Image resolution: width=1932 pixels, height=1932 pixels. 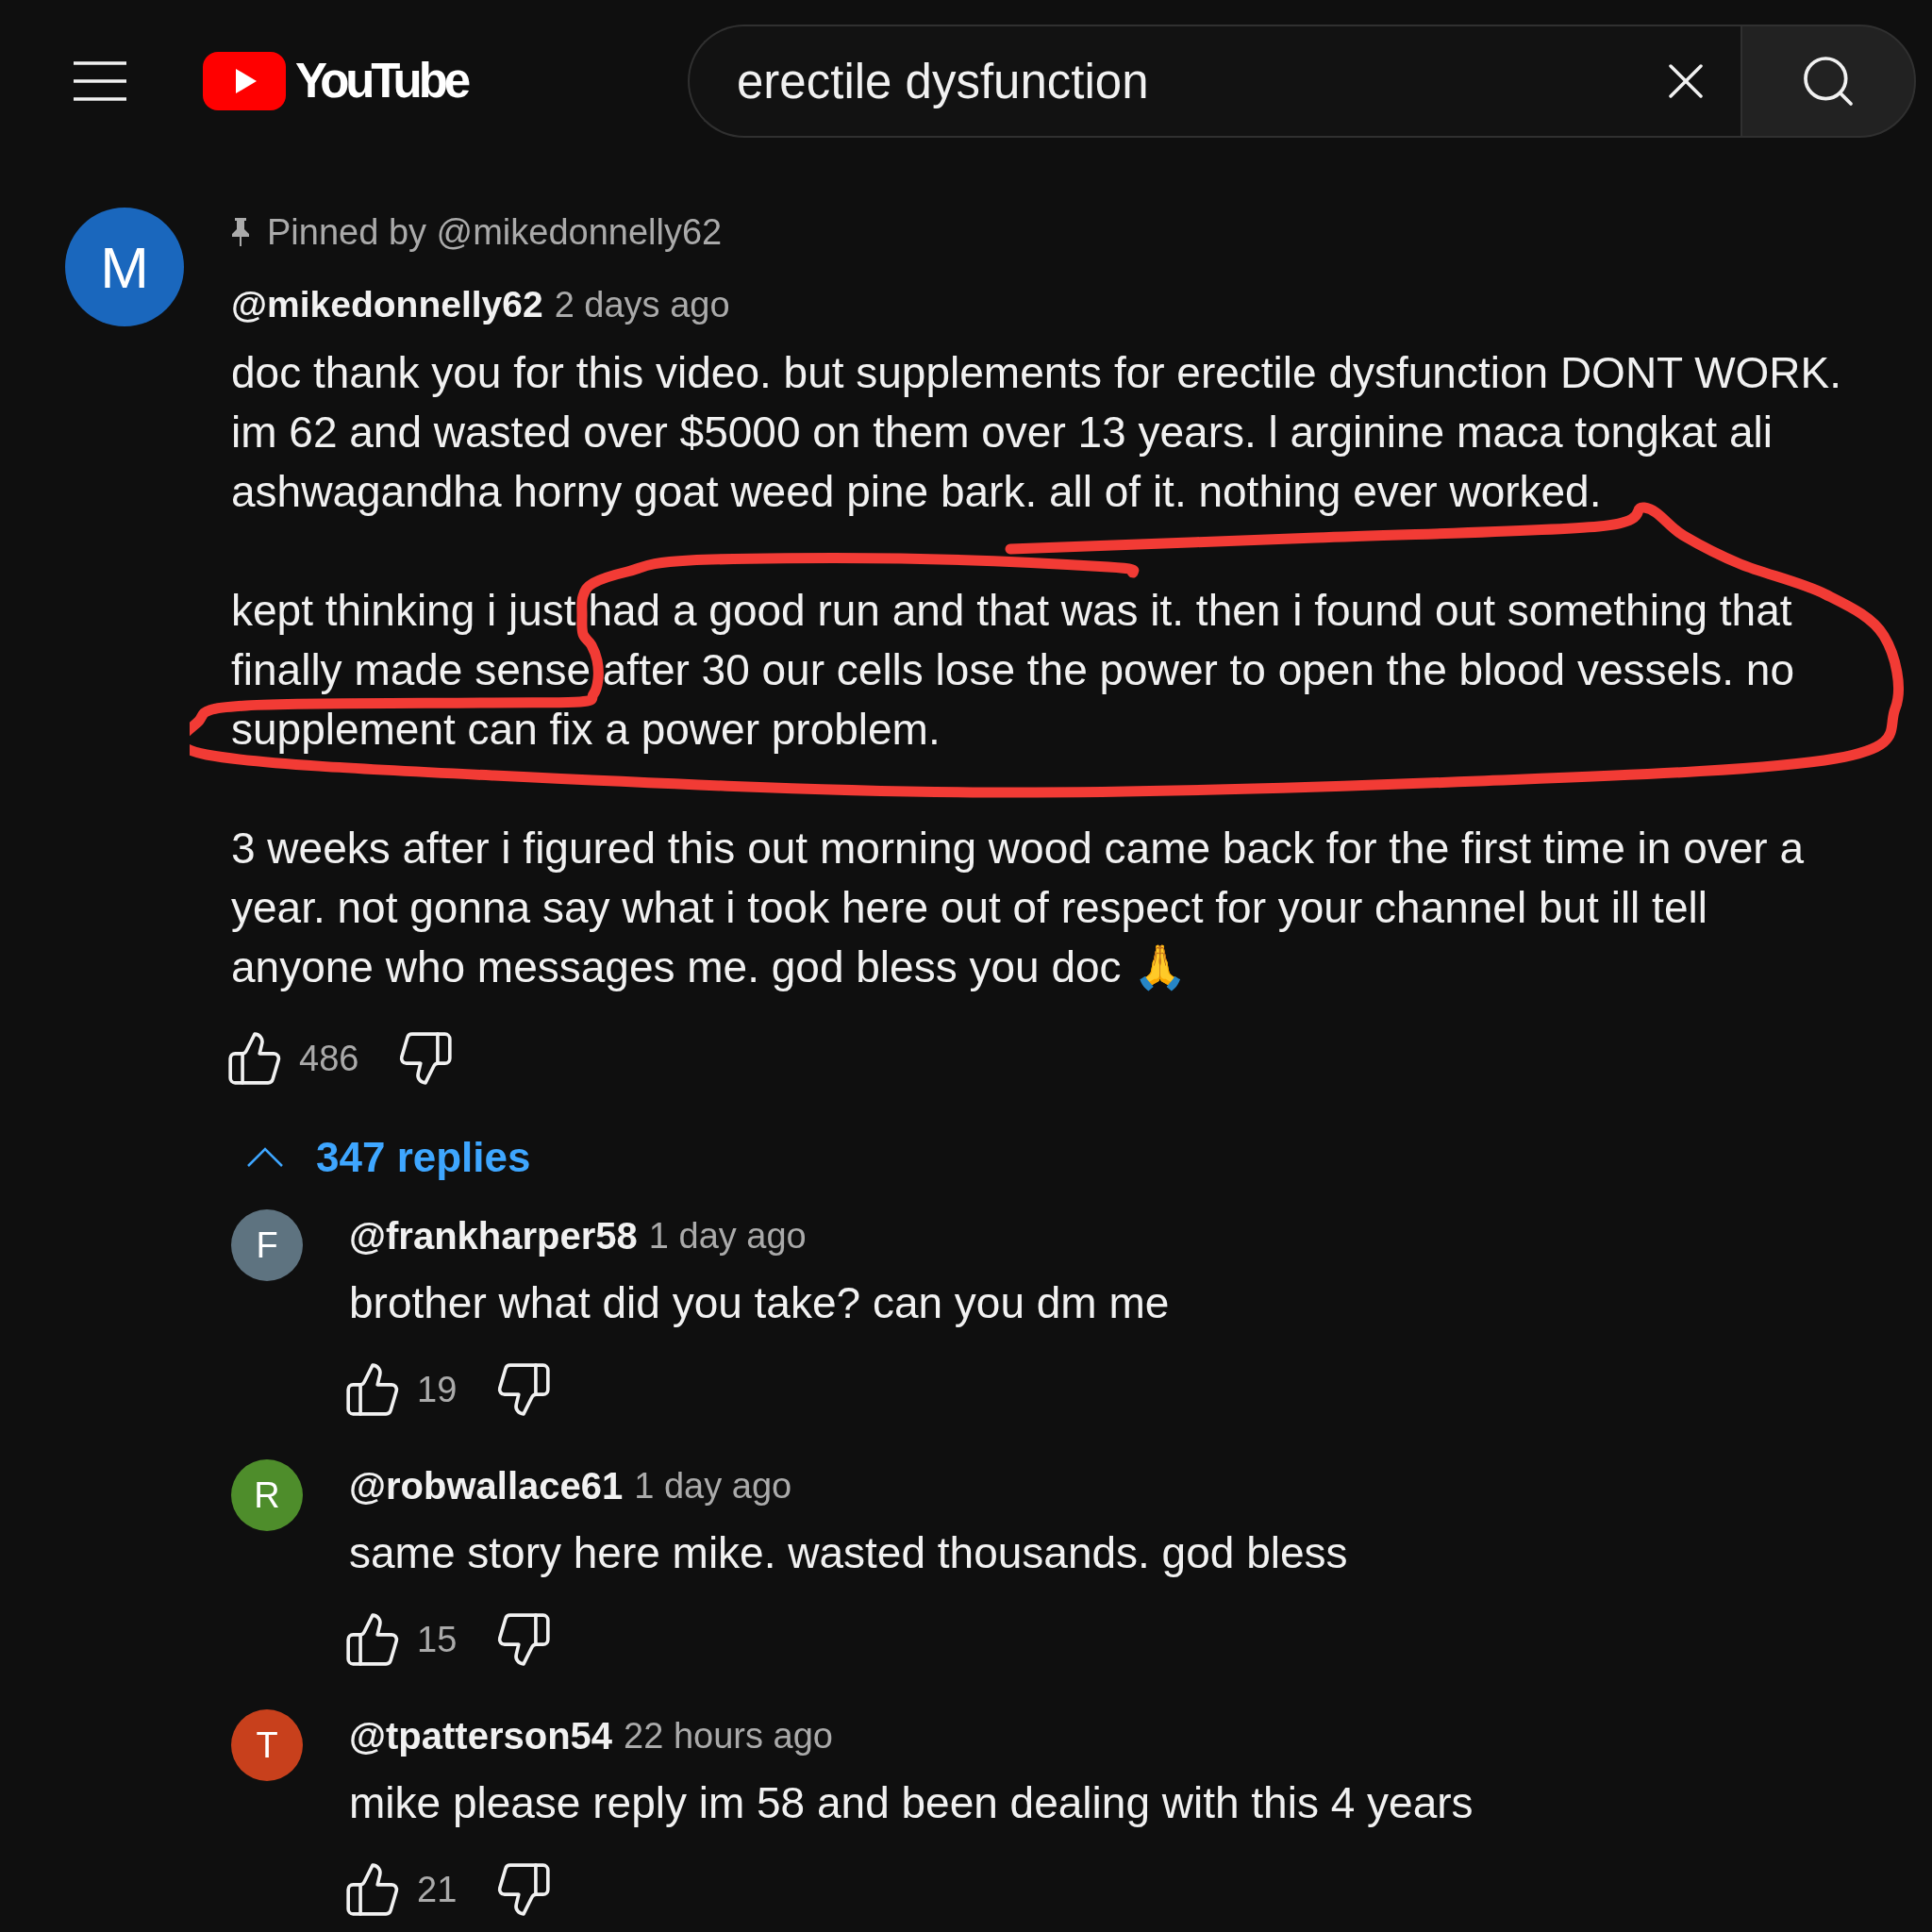 What do you see at coordinates (437, 1640) in the screenshot?
I see `like-count: 15` at bounding box center [437, 1640].